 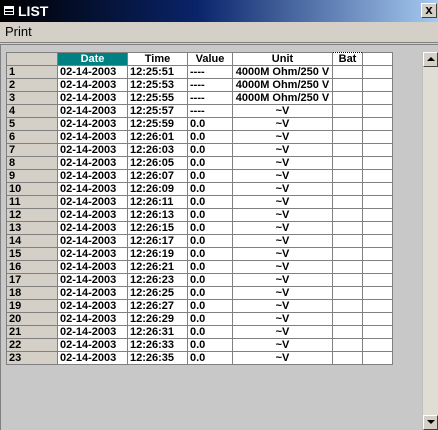 I want to click on table-row: 8 02-14-2003 12:26:05 0.0 ~V, so click(x=199, y=163).